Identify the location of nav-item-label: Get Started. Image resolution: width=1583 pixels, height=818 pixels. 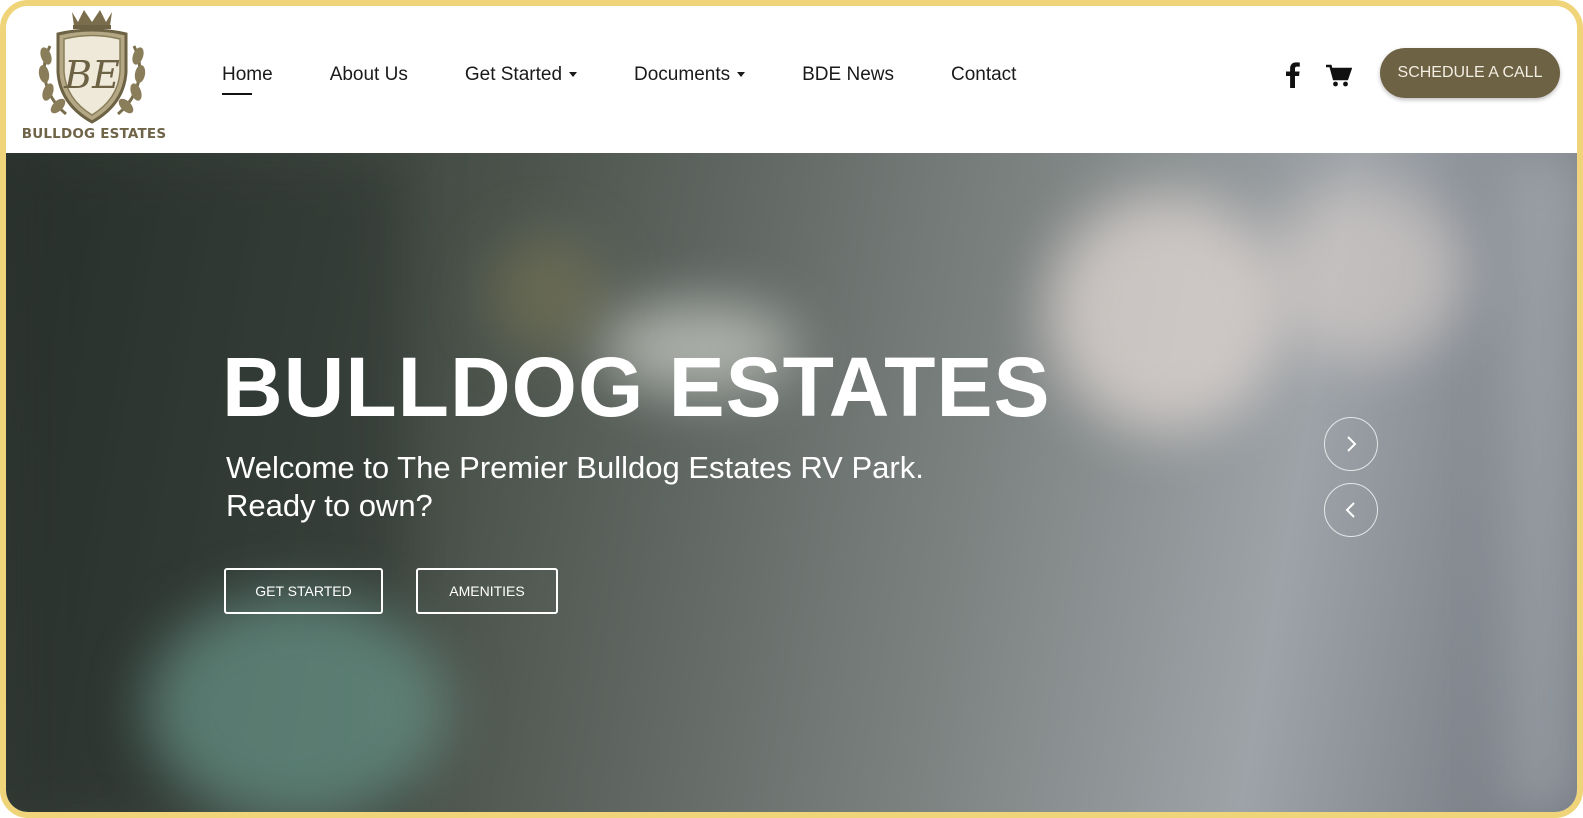
(513, 74).